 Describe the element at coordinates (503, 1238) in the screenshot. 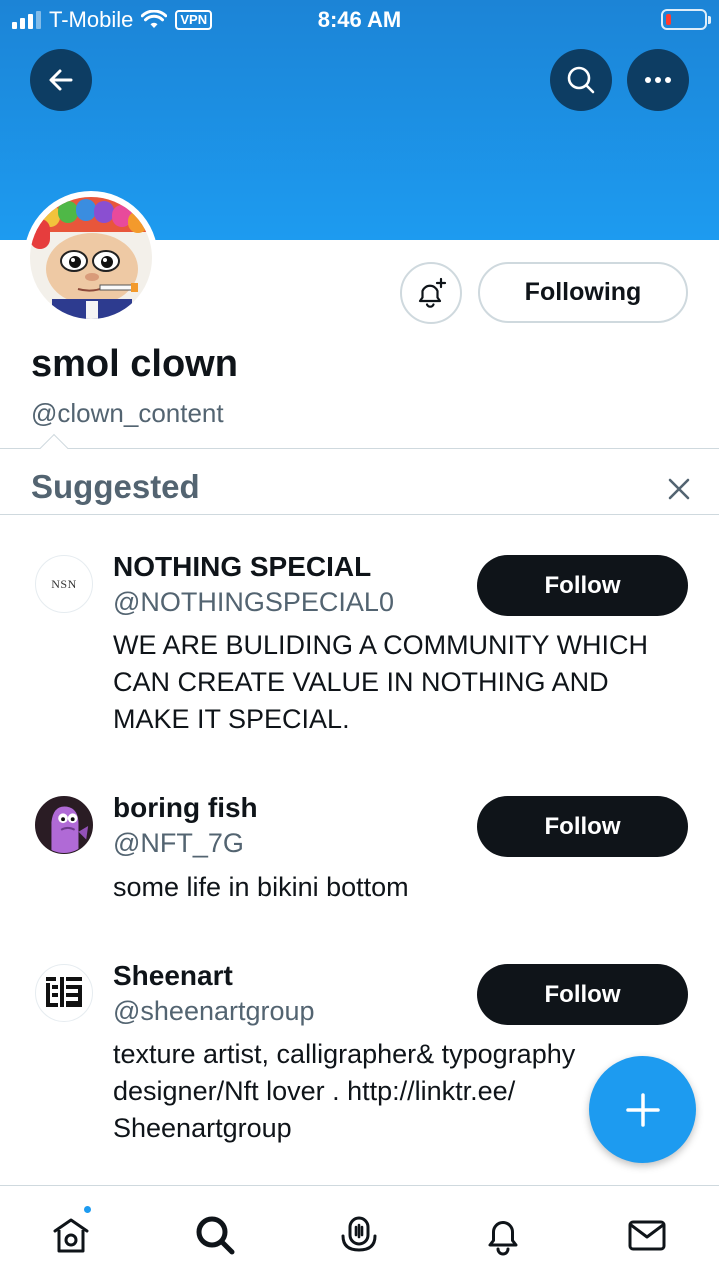

I see `notifications-icon` at that location.